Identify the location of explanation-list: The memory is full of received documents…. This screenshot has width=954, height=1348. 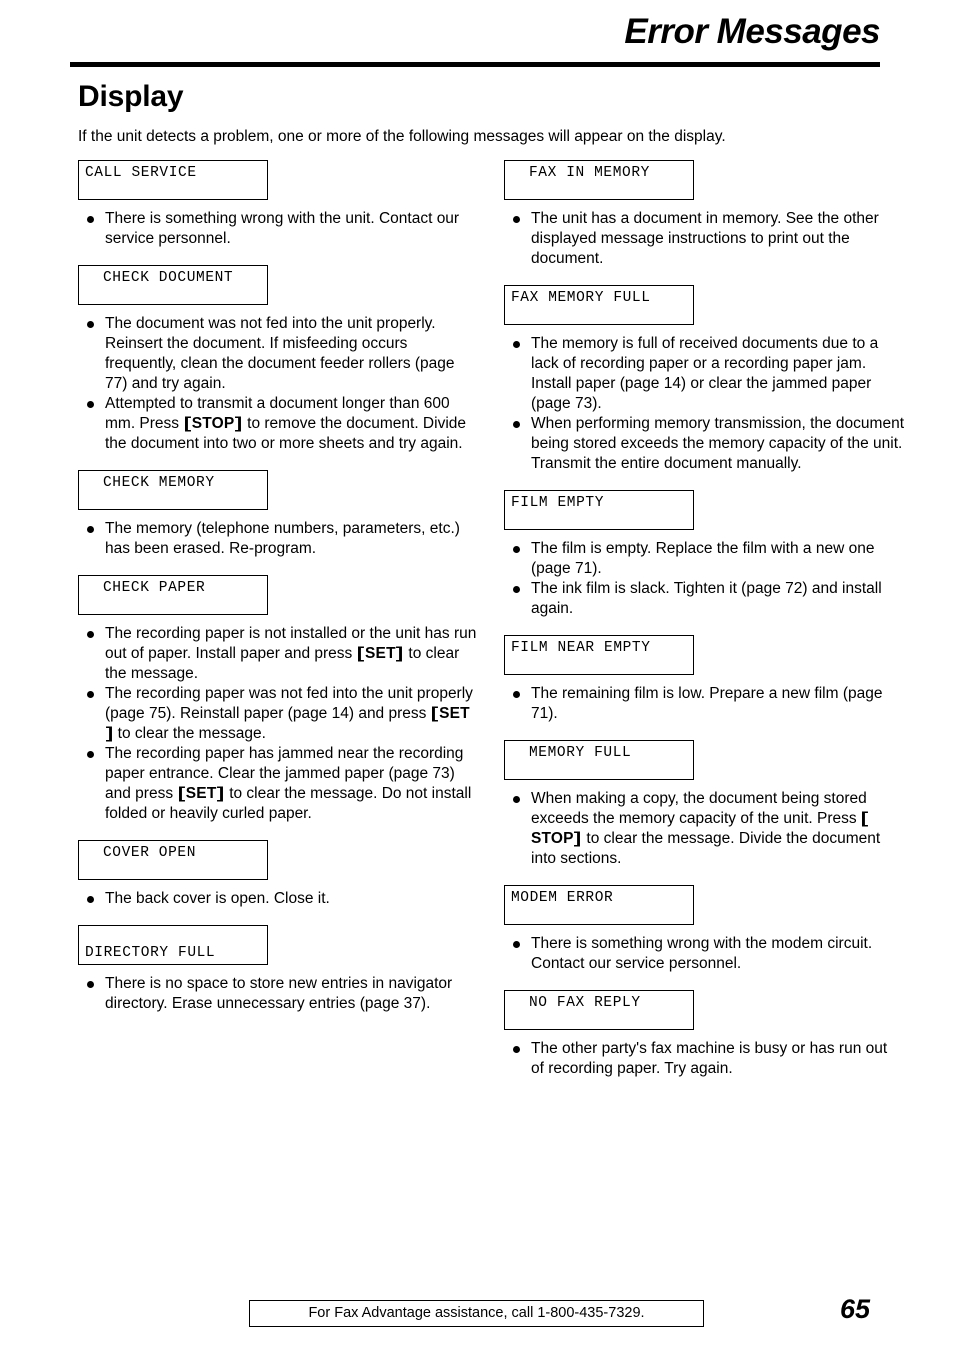
(704, 404).